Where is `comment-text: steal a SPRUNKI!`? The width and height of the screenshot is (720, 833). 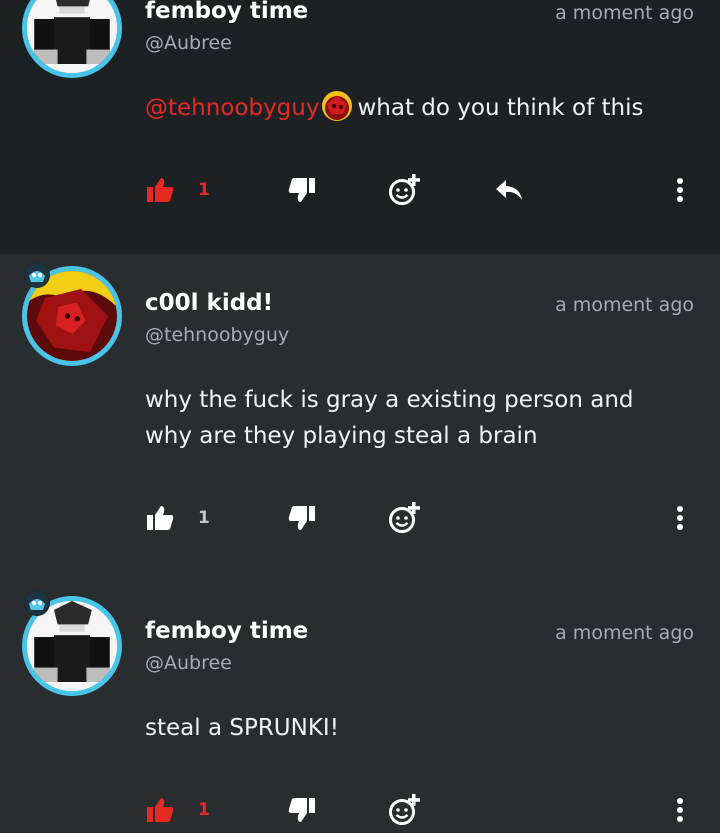 comment-text: steal a SPRUNKI! is located at coordinates (242, 728).